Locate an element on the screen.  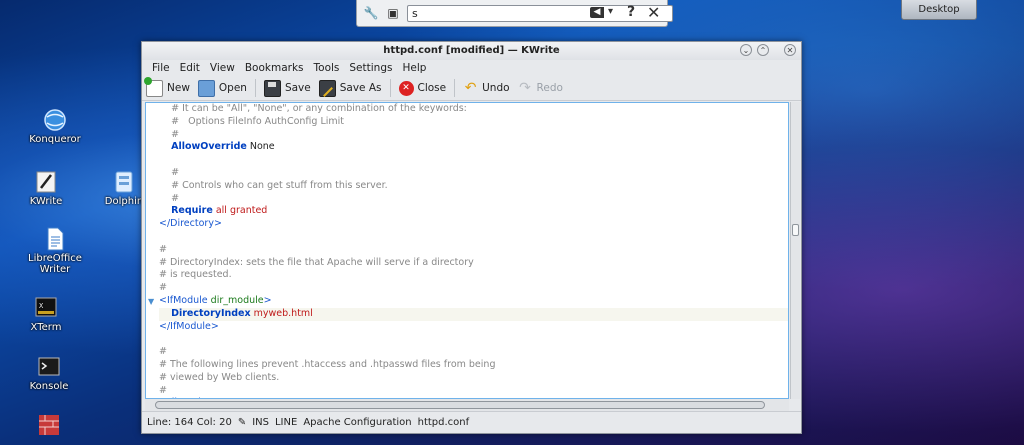
scroll-thumb is located at coordinates (795, 230).